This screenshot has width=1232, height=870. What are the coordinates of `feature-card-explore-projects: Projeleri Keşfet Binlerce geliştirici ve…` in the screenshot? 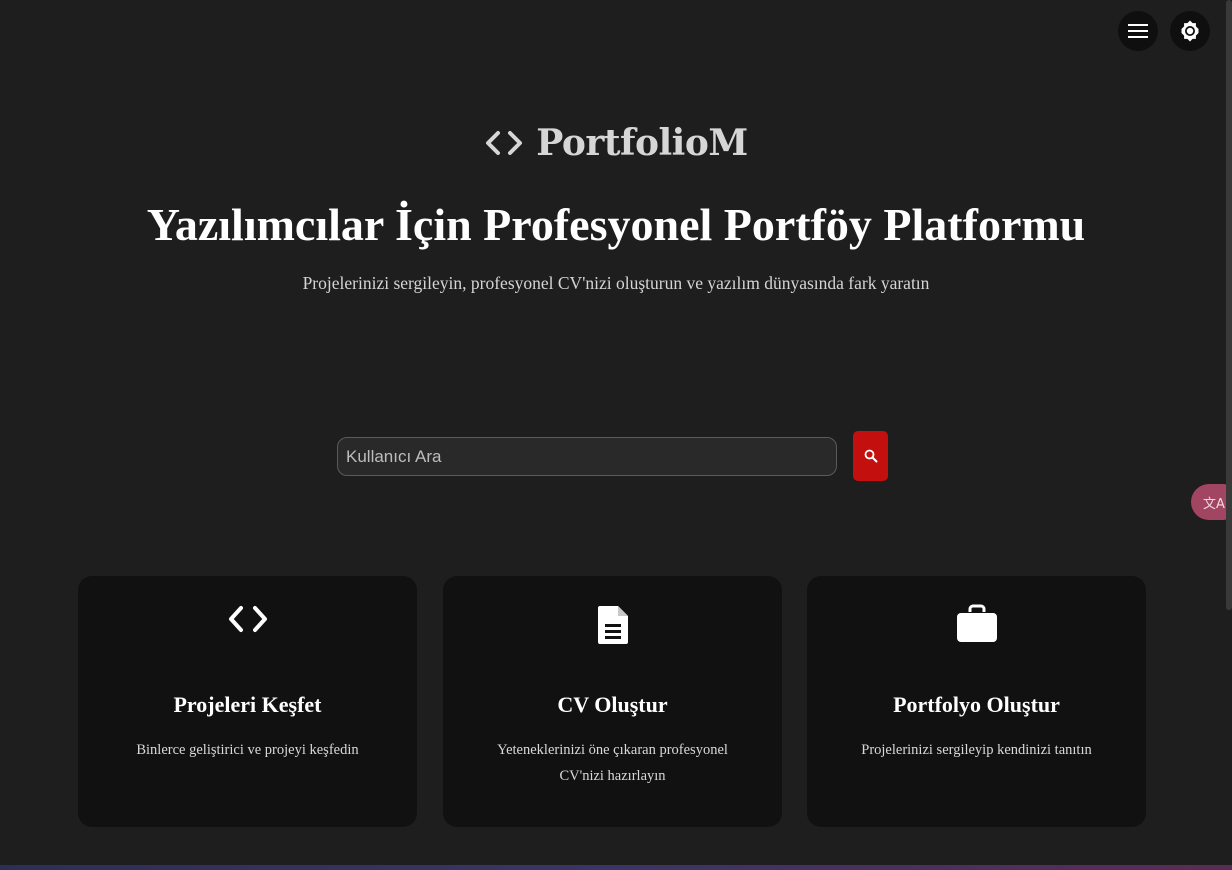 It's located at (247, 701).